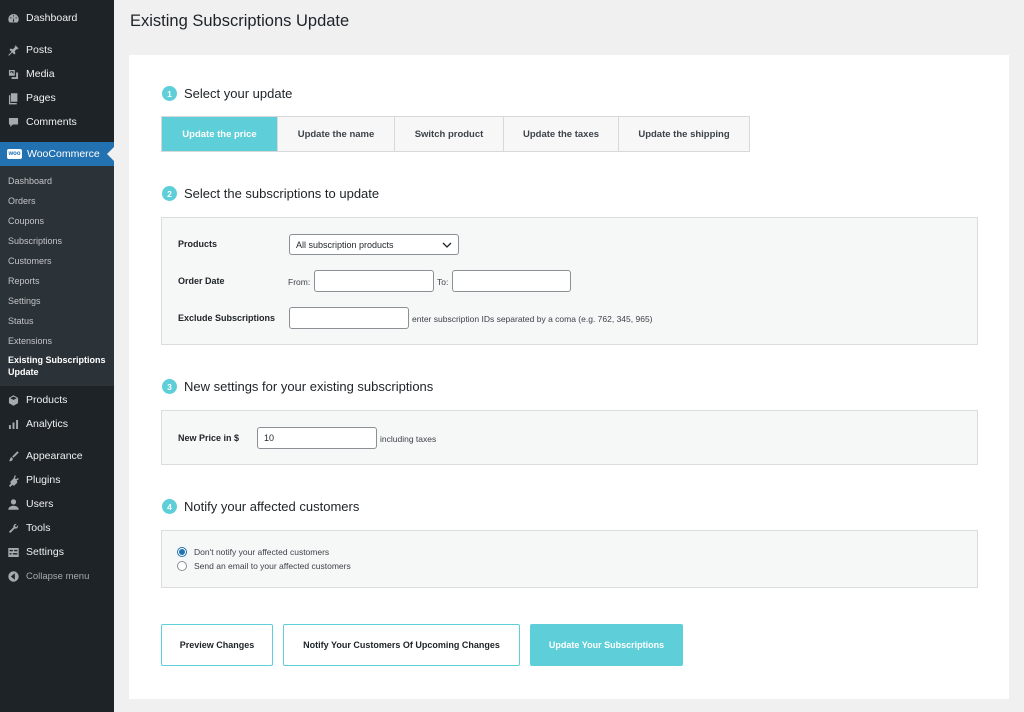  Describe the element at coordinates (217, 645) in the screenshot. I see `preview-changes-button: Preview Changes` at that location.